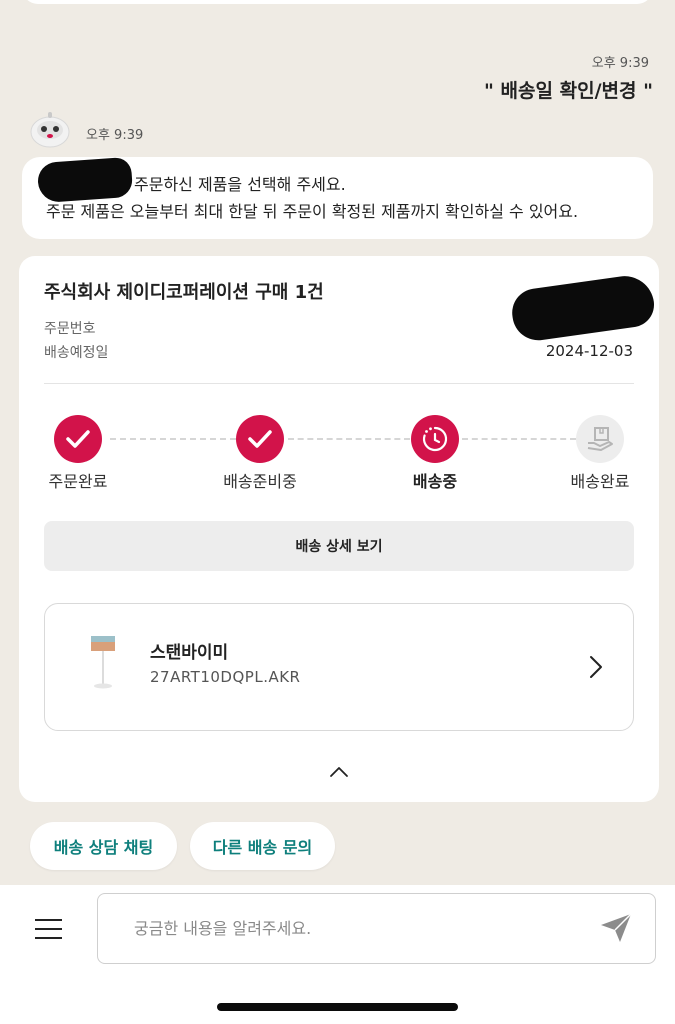 The height and width of the screenshot is (1024, 675). I want to click on delivery-detail-button: 배송 상세 보기, so click(339, 546).